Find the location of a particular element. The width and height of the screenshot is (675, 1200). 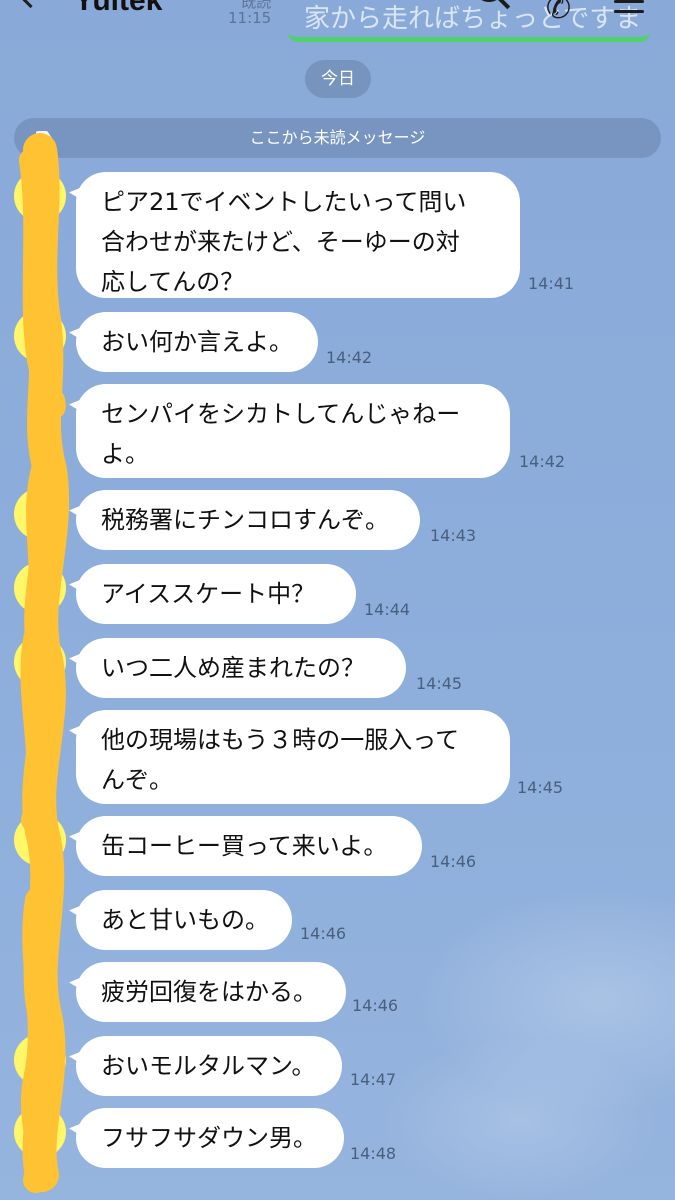

pinned-message-preview: 家から走ればちょっとですま is located at coordinates (469, 21).